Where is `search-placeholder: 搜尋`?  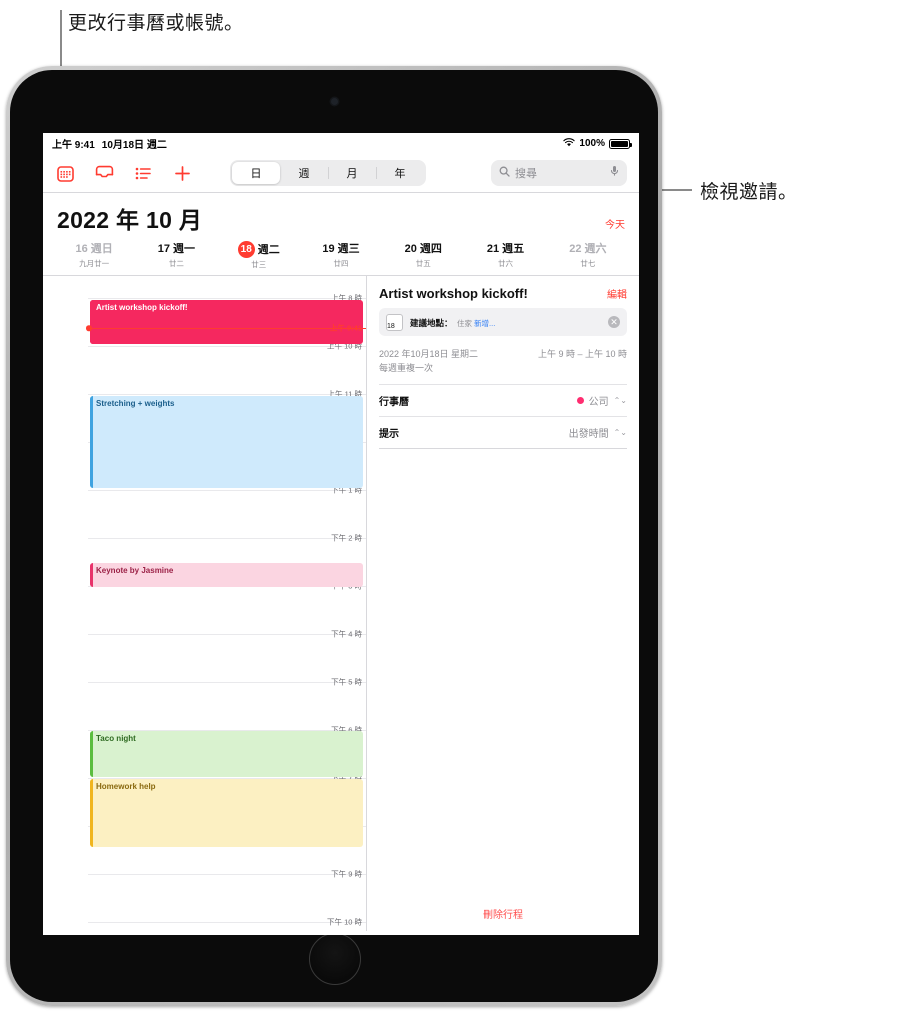 search-placeholder: 搜尋 is located at coordinates (526, 174).